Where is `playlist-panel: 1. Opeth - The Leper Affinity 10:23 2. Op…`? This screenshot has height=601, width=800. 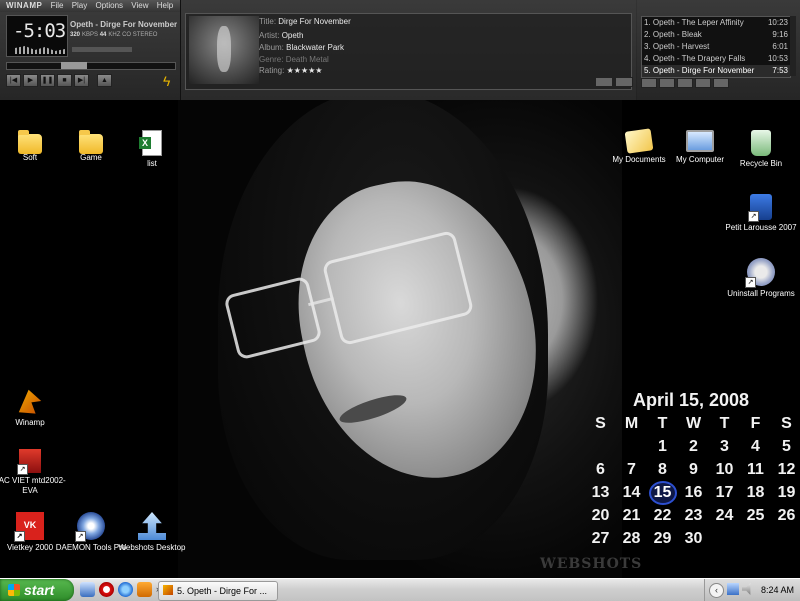
playlist-panel: 1. Opeth - The Leper Affinity 10:23 2. Op… is located at coordinates (718, 50).